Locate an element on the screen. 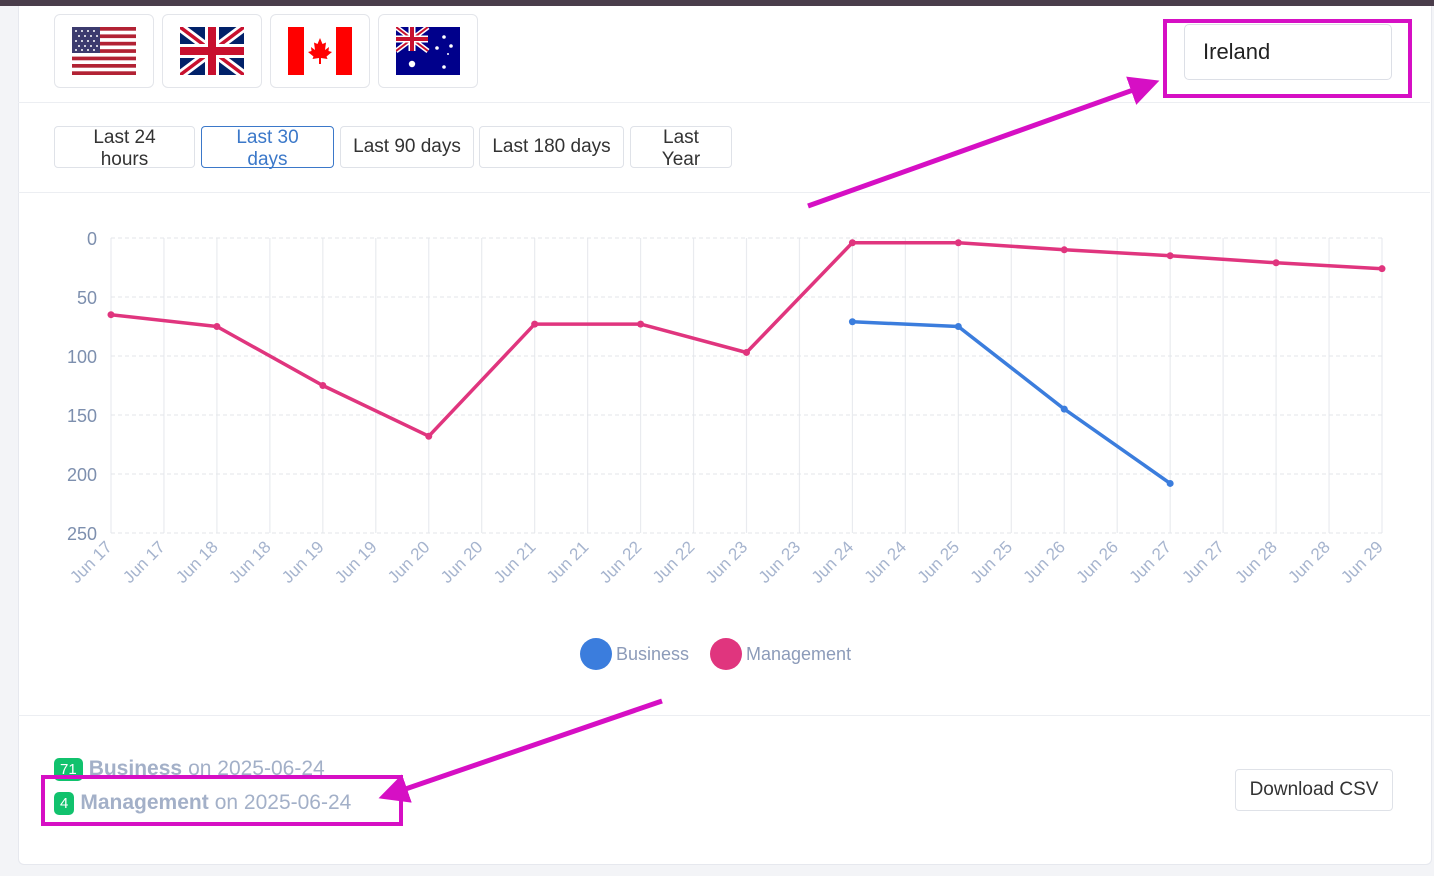  summary-management: 4 Management on 2025-06-24 is located at coordinates (202, 803).